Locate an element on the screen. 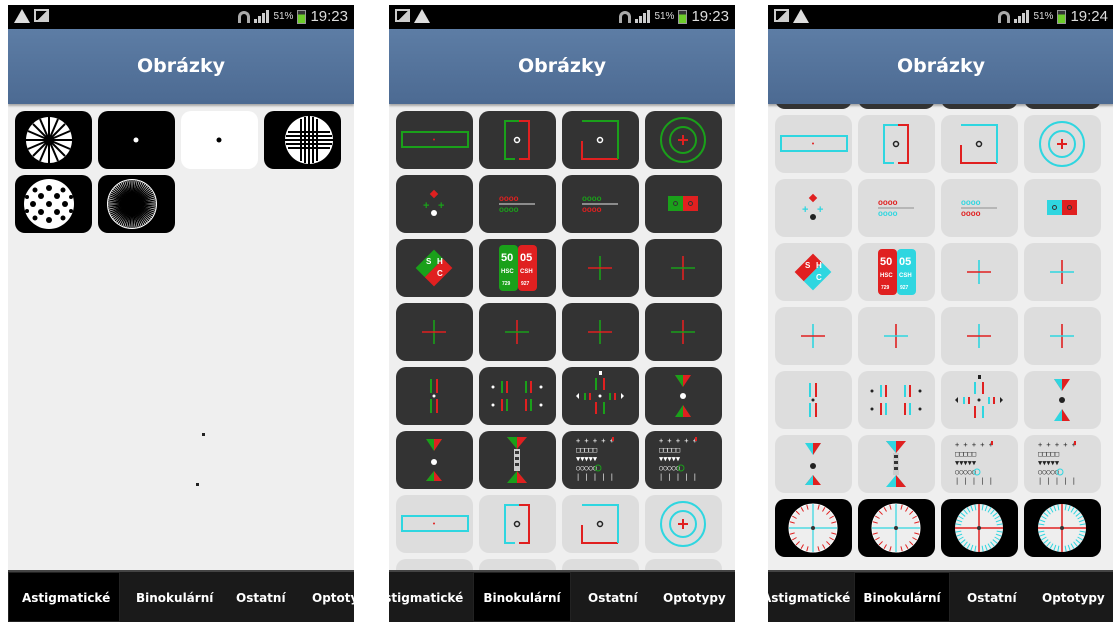 This screenshot has height=622, width=1113. image-tile-grid-circle is located at coordinates (302, 140).